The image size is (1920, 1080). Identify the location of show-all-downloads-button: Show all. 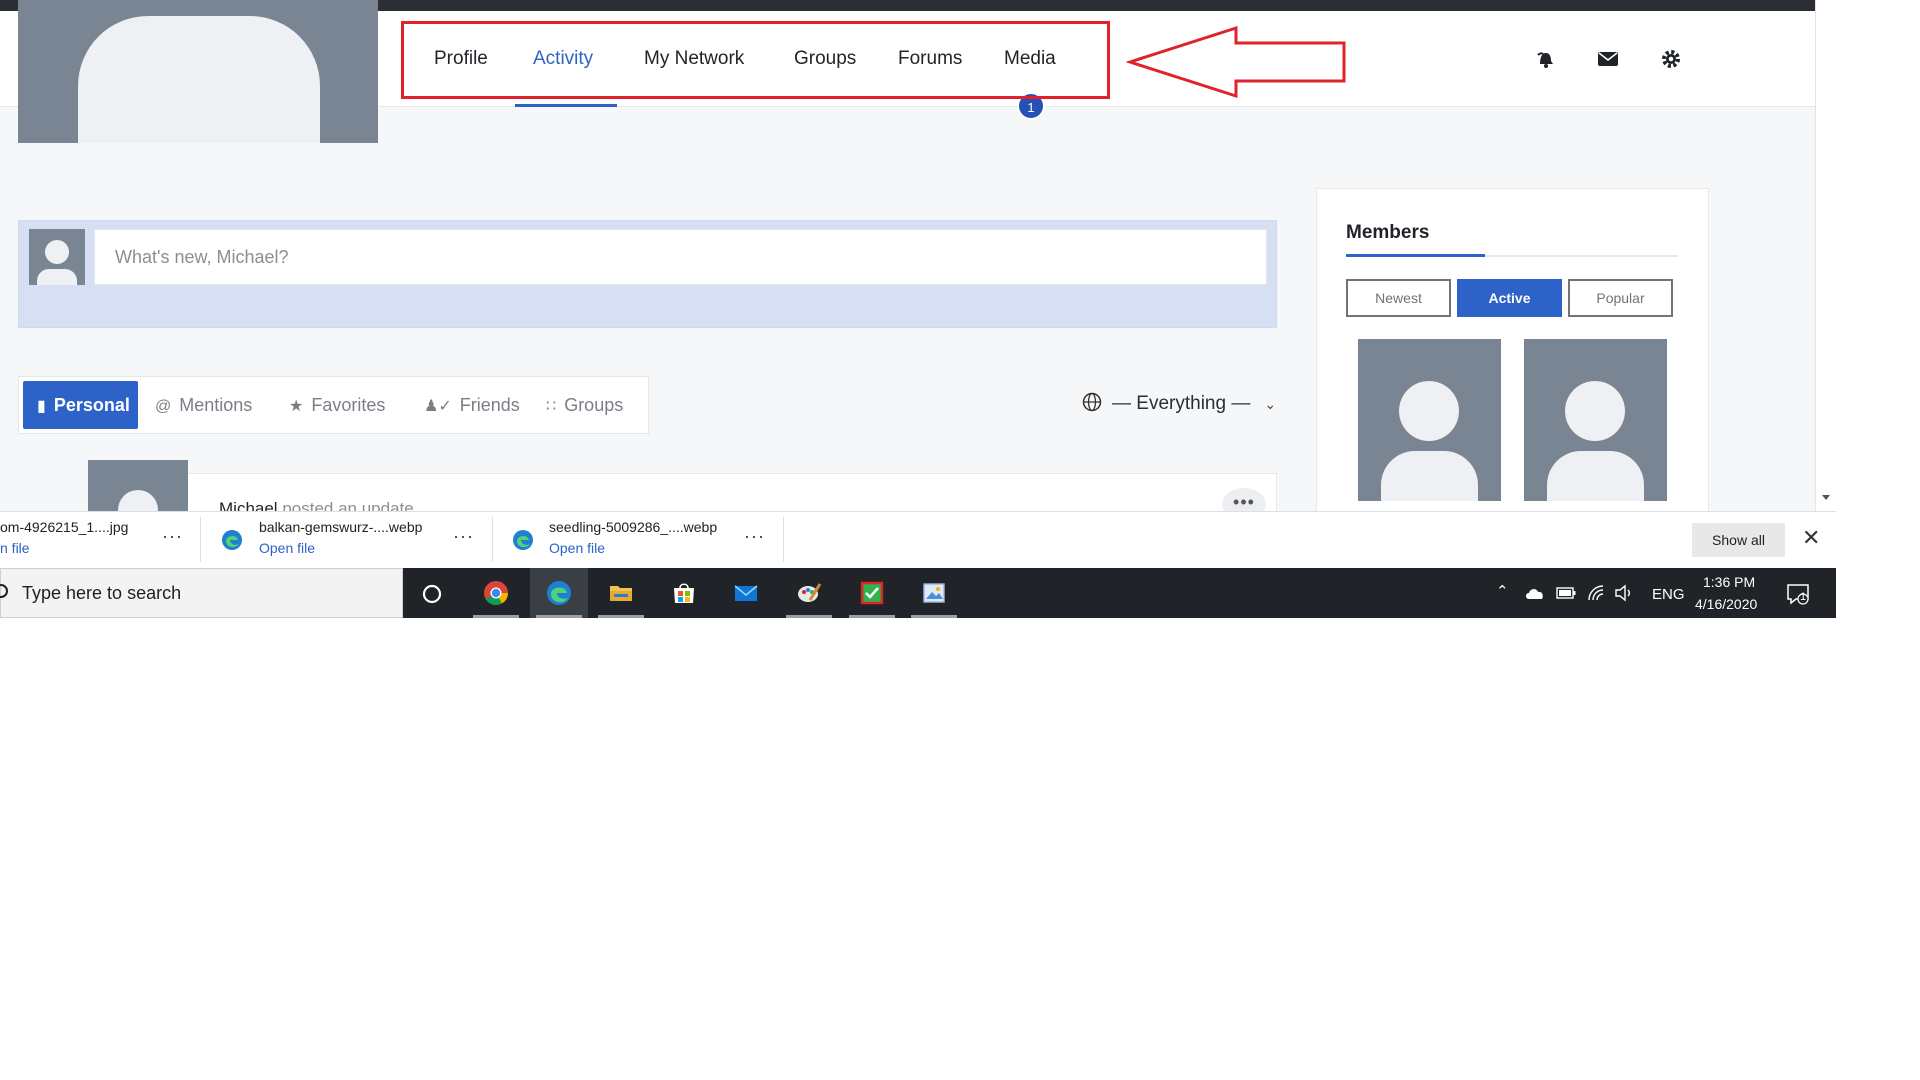
(1738, 540).